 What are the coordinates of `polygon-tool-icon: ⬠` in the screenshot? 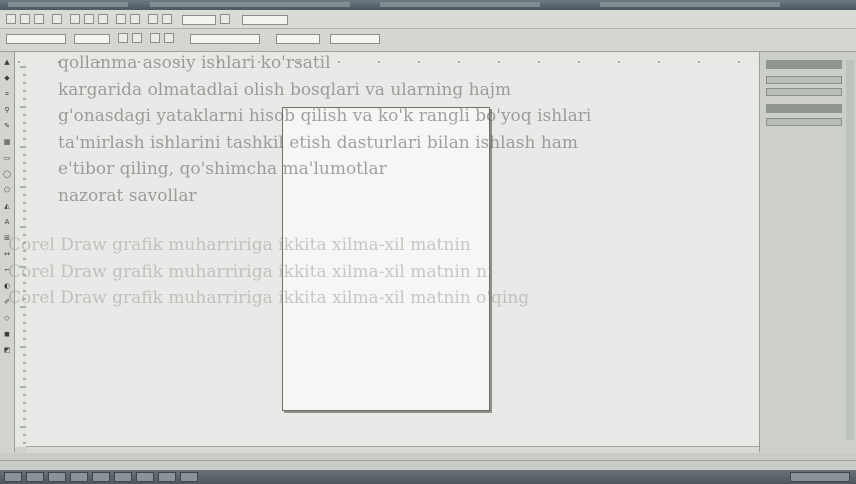 It's located at (7, 190).